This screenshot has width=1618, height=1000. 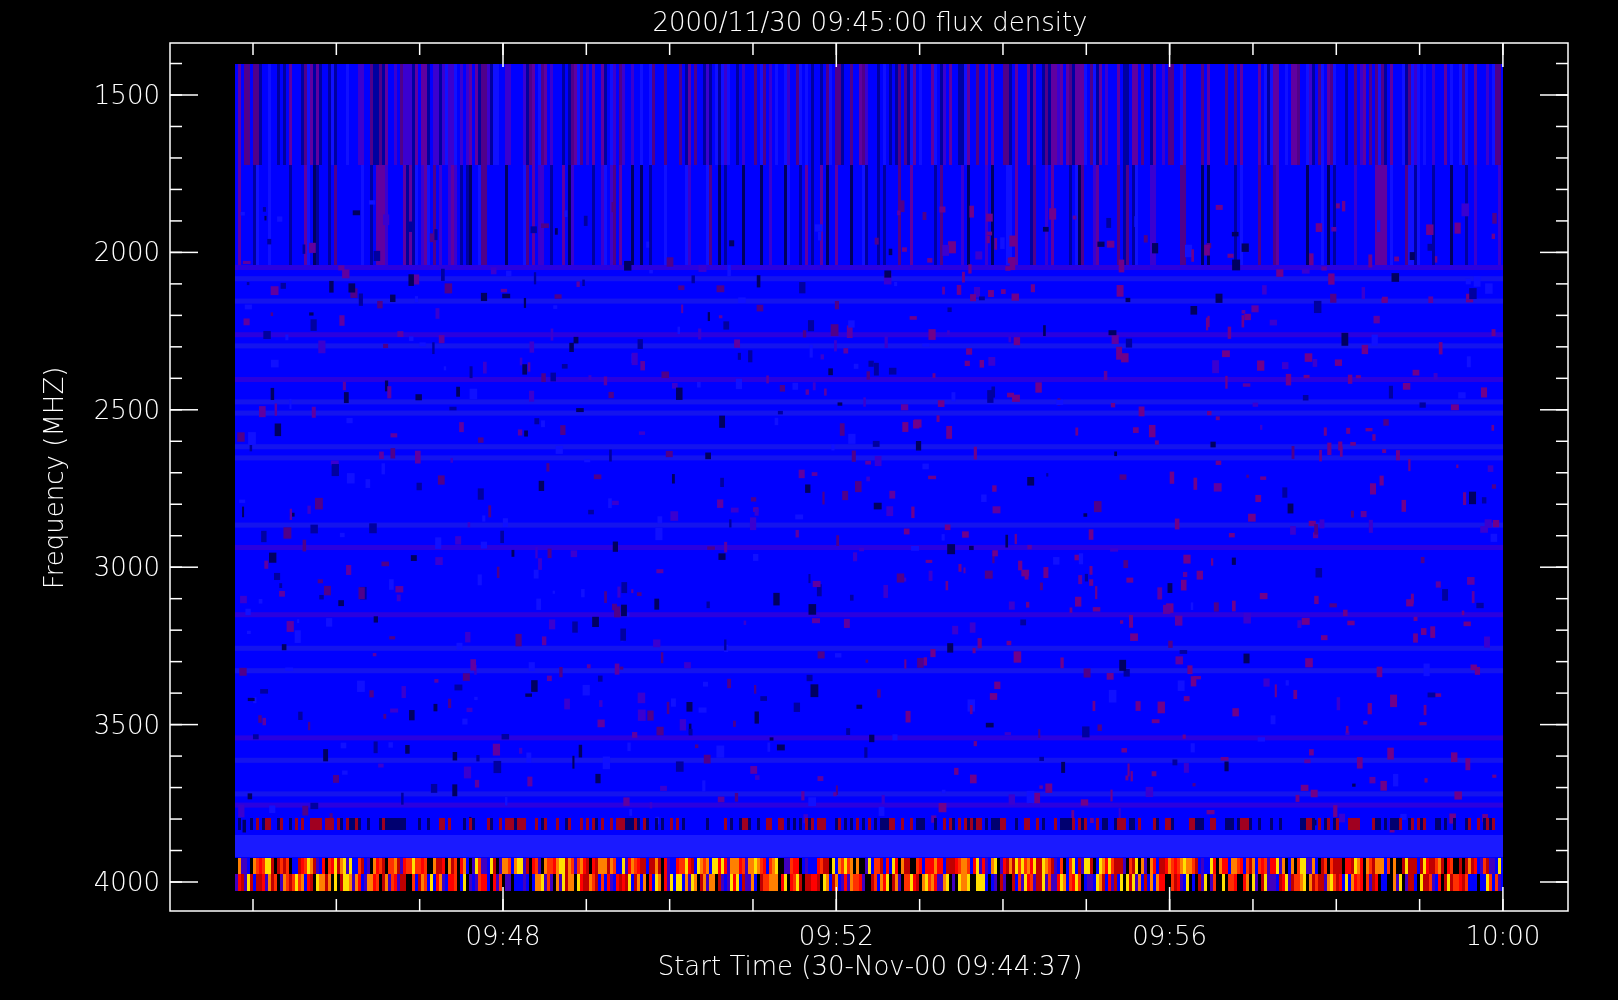 I want to click on y-tick-label: 3000, so click(x=126, y=567).